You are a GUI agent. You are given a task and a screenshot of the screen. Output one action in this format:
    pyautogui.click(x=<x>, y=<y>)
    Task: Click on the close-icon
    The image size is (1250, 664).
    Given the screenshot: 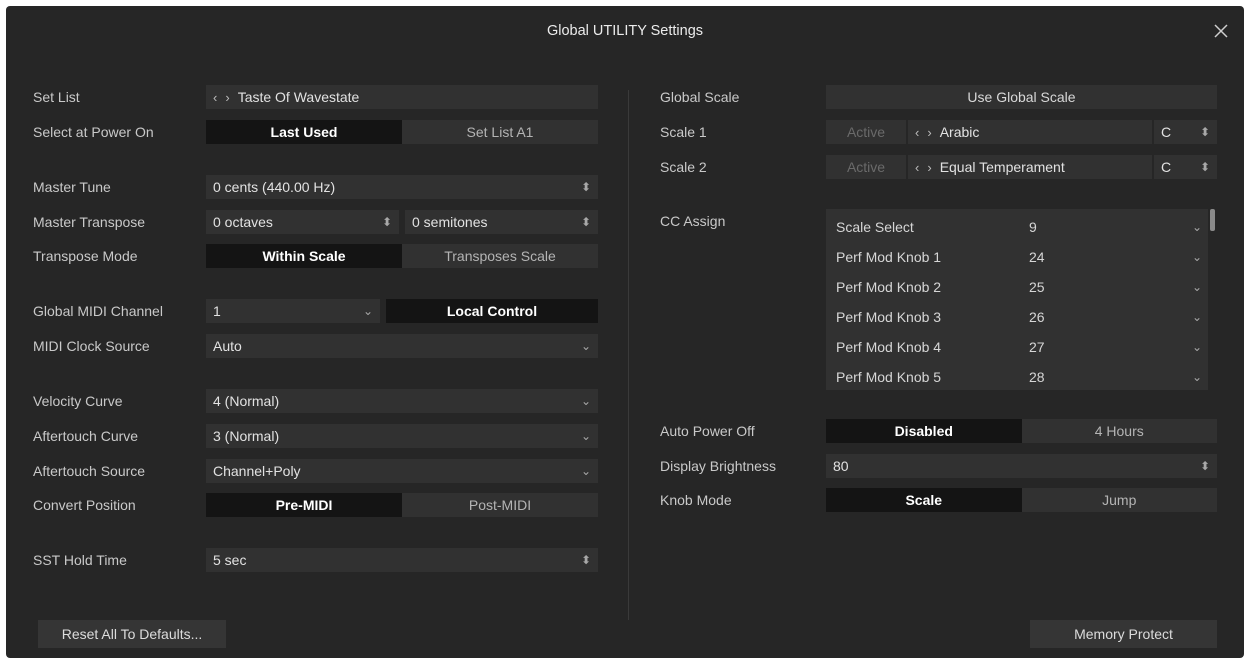 What is the action you would take?
    pyautogui.click(x=1221, y=31)
    